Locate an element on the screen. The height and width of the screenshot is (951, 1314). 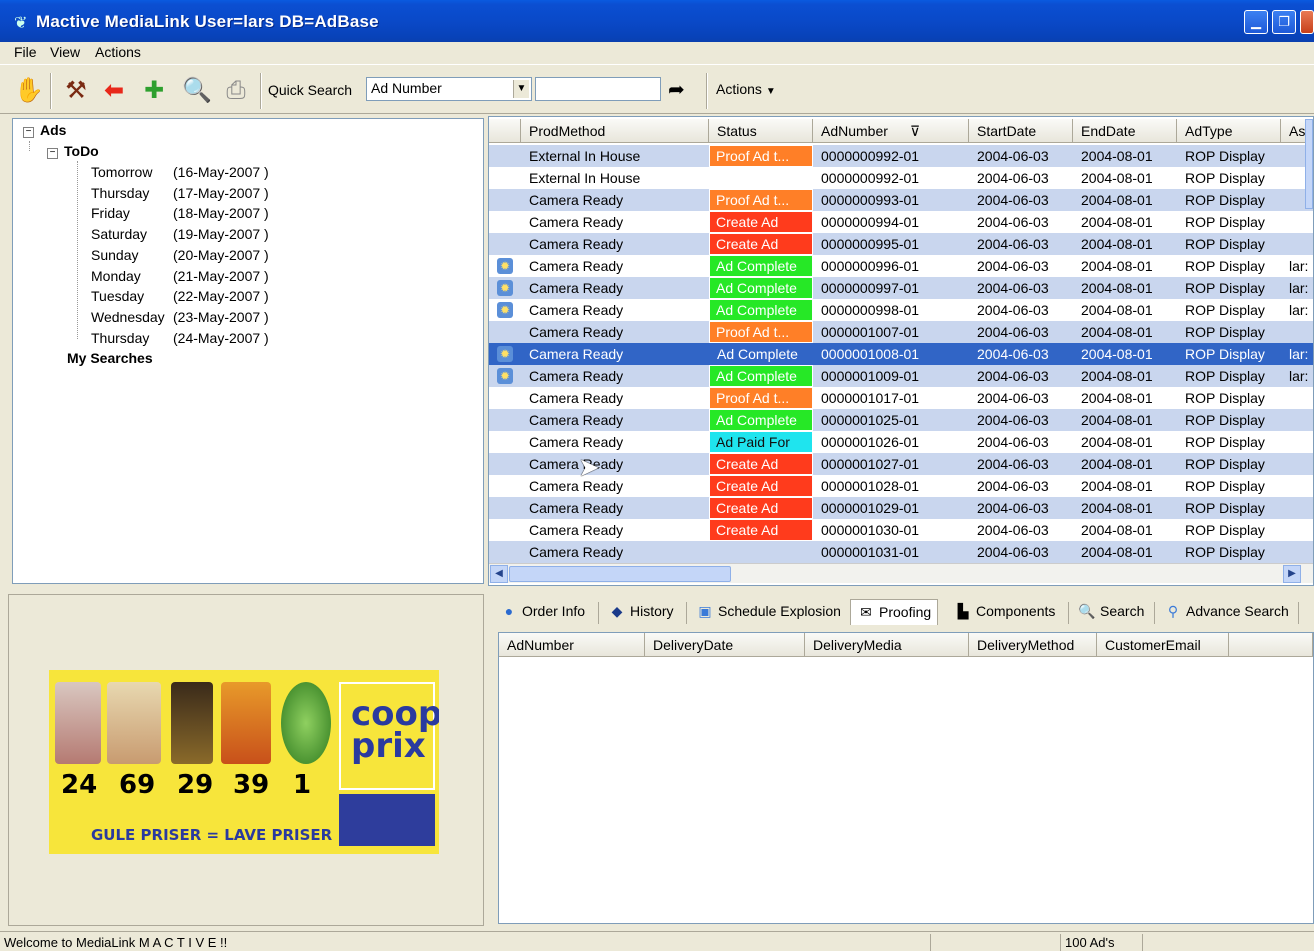
vertical-scrollbar-thumb is located at coordinates (1309, 164).